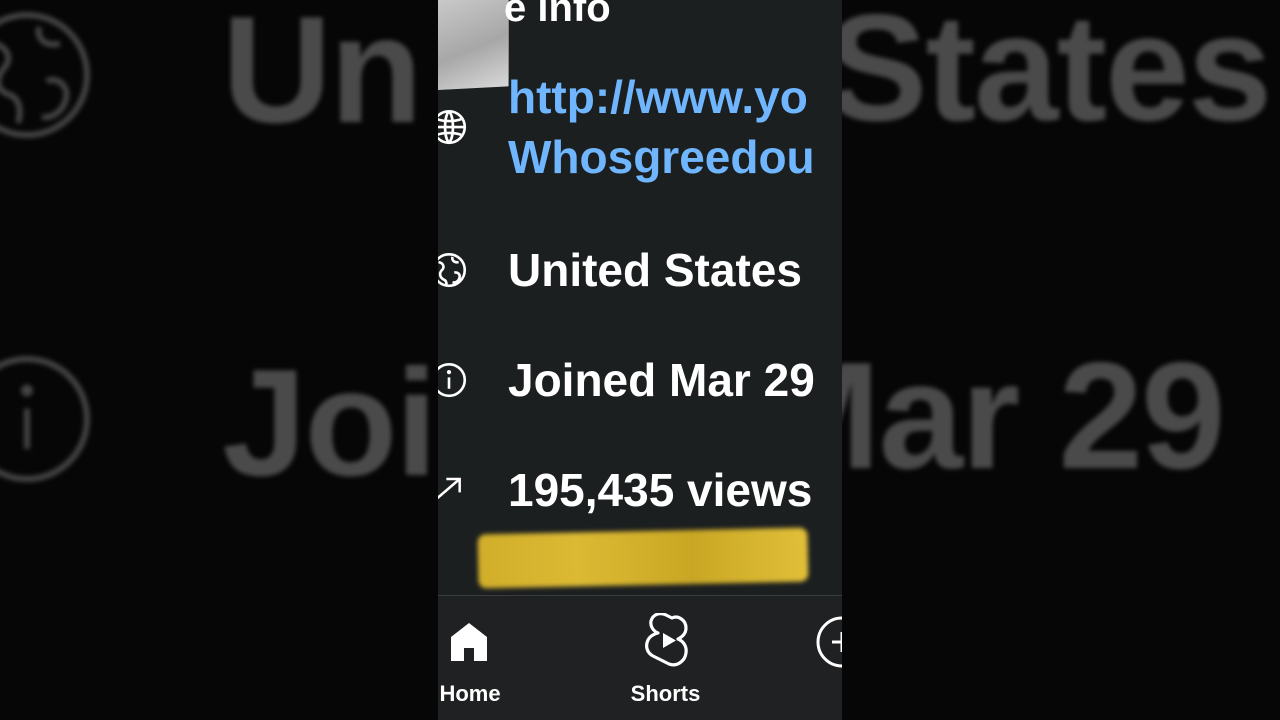 The image size is (1280, 720). Describe the element at coordinates (1034, 416) in the screenshot. I see `background-right-text-2: Mar 29` at that location.